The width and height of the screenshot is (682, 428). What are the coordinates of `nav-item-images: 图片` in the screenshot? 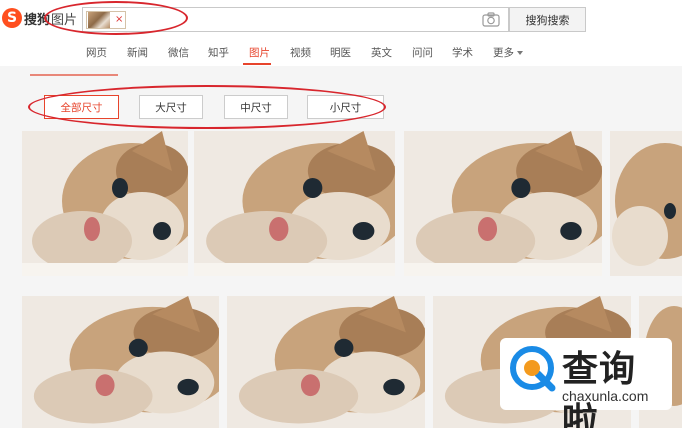 It's located at (259, 52).